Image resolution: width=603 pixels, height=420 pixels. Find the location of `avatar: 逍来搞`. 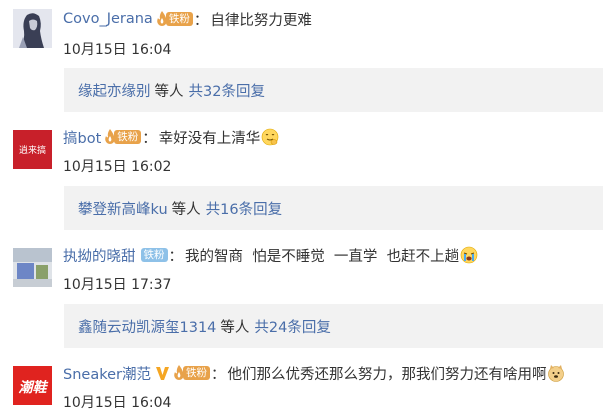

avatar: 逍来搞 is located at coordinates (32, 149).